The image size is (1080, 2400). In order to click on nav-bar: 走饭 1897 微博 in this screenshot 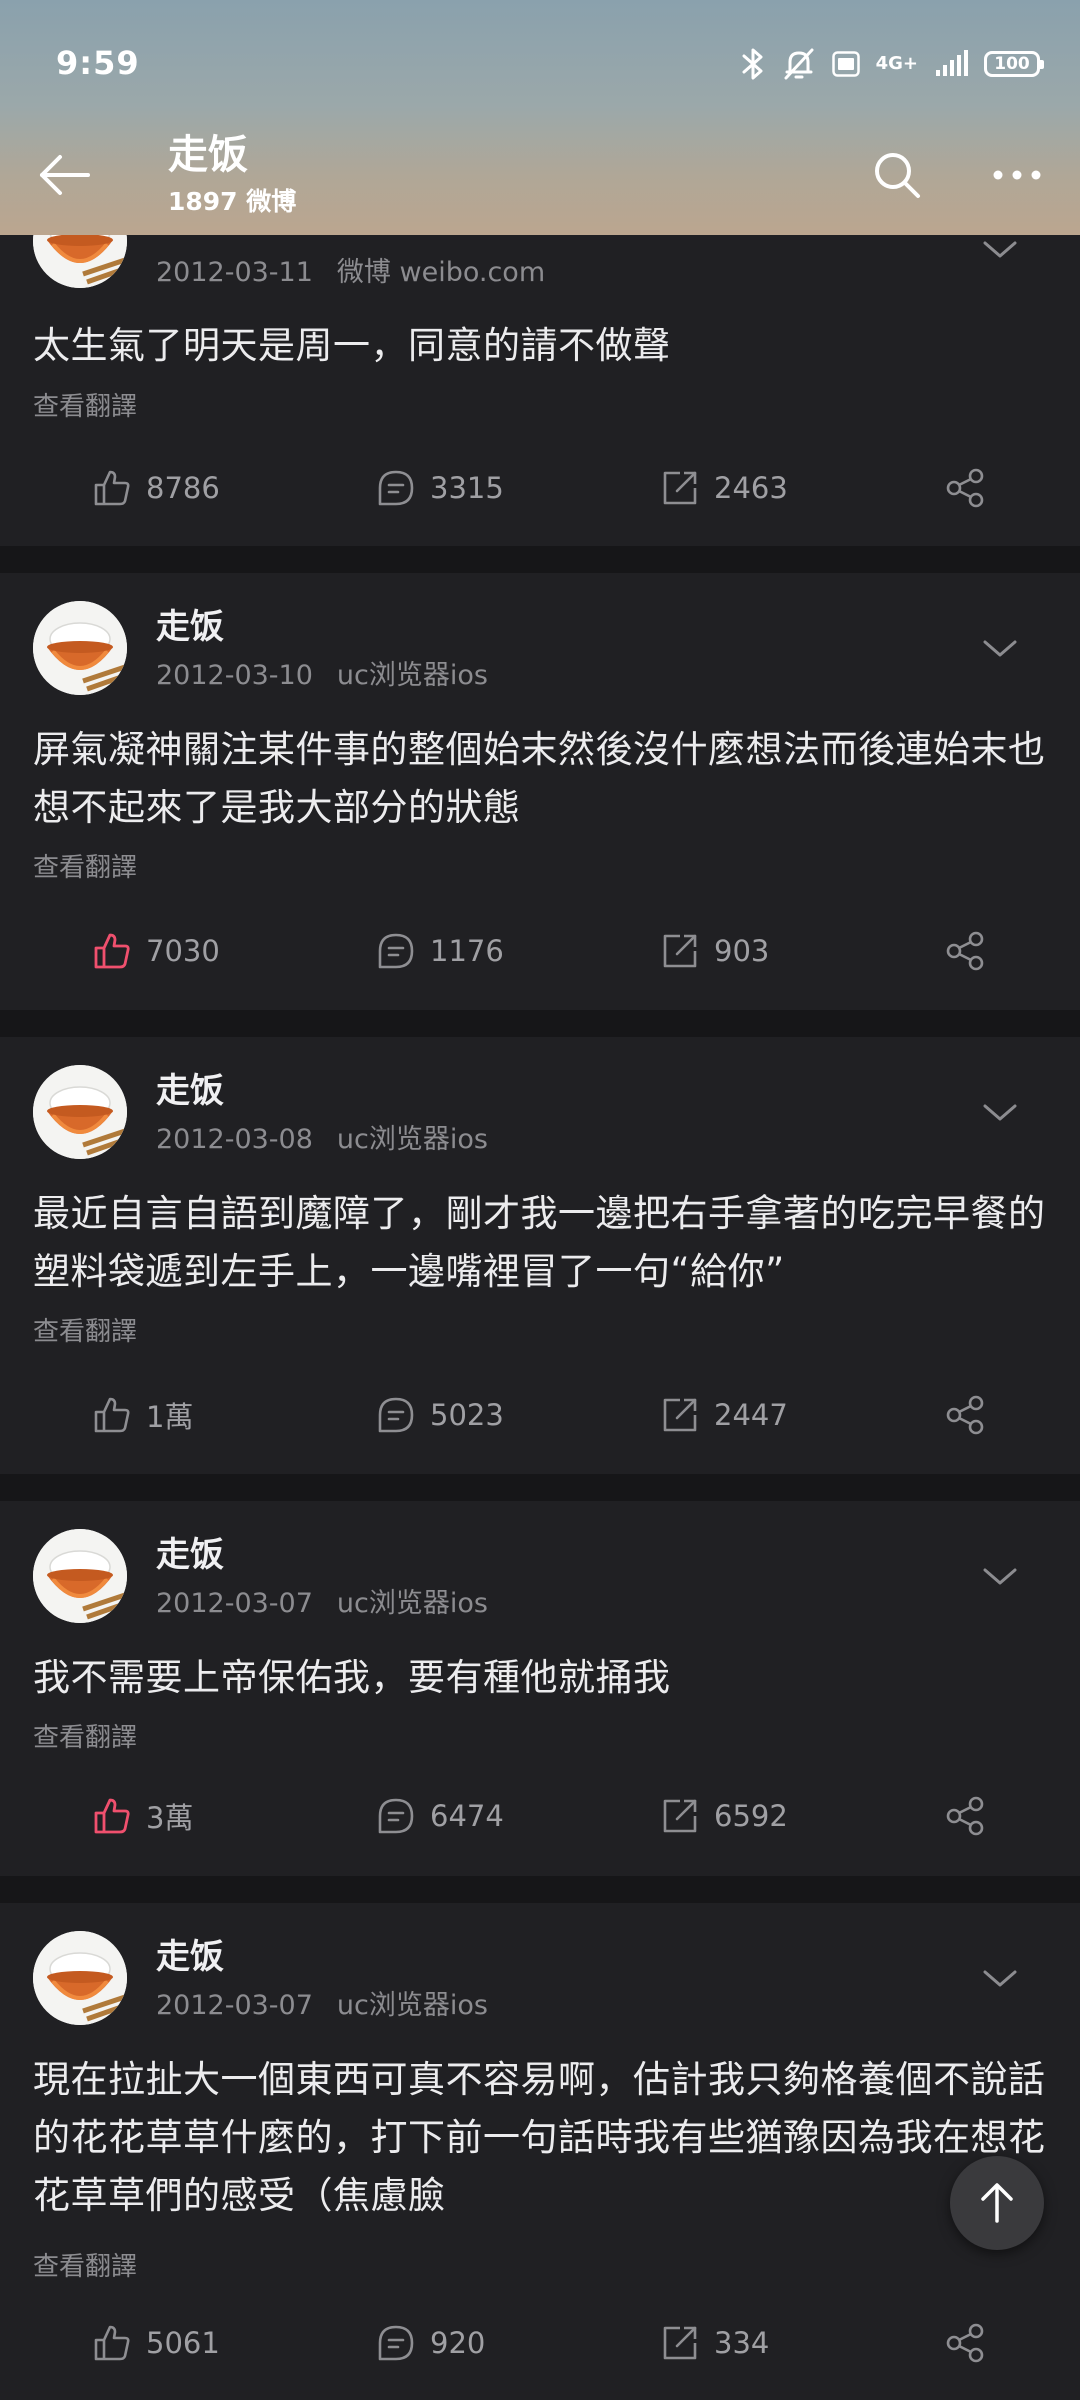, I will do `click(540, 182)`.